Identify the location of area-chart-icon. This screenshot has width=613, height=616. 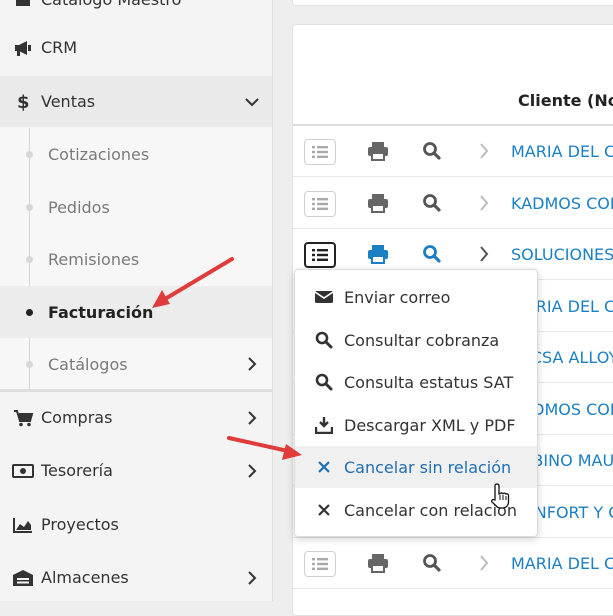
(23, 525).